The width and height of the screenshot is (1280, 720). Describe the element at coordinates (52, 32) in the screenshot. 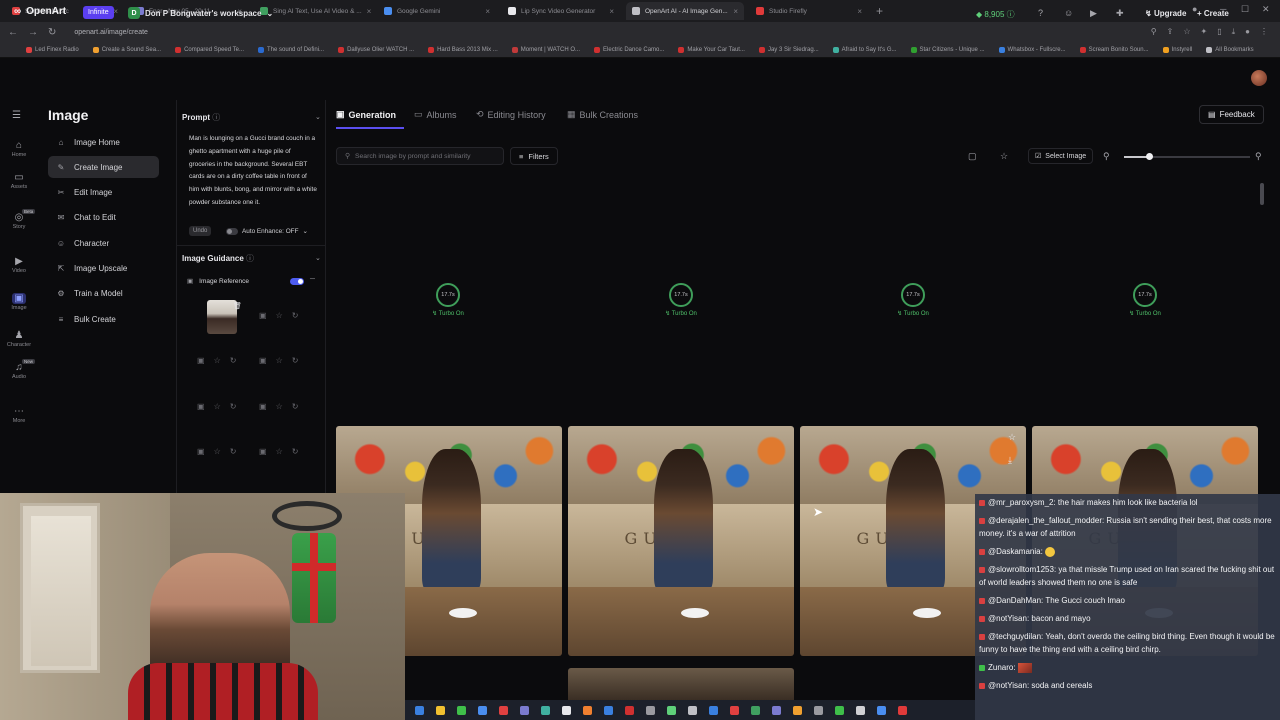

I see `reload-icon: ↻` at that location.